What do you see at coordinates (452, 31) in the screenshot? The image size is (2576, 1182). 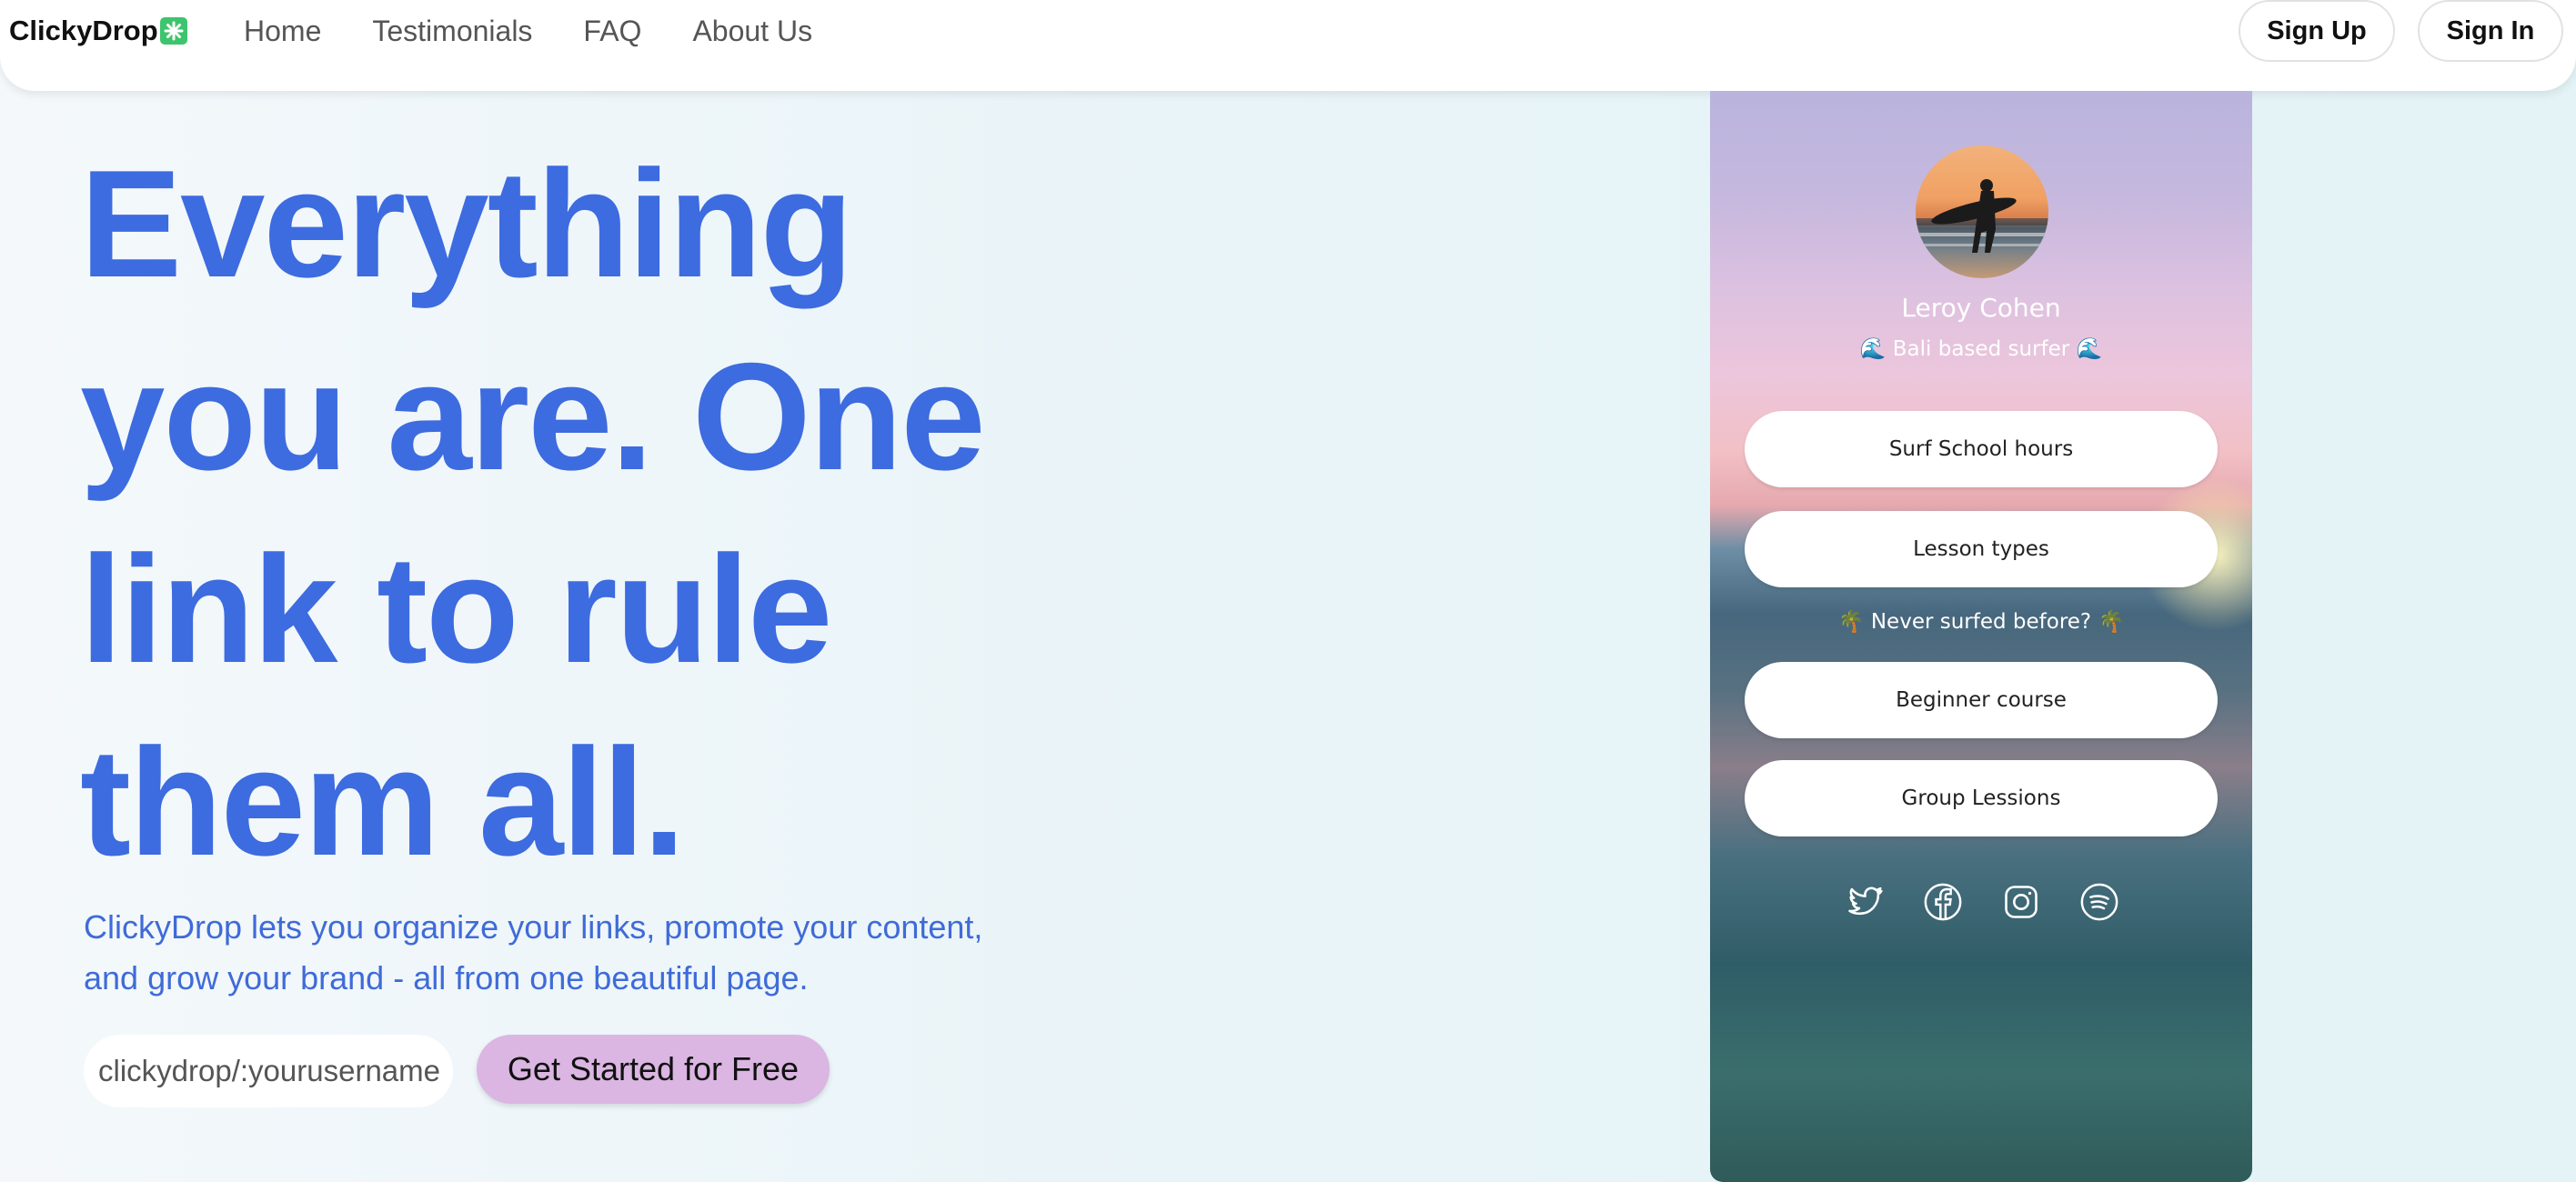 I see `nav-link-testimonials: Testimonials` at bounding box center [452, 31].